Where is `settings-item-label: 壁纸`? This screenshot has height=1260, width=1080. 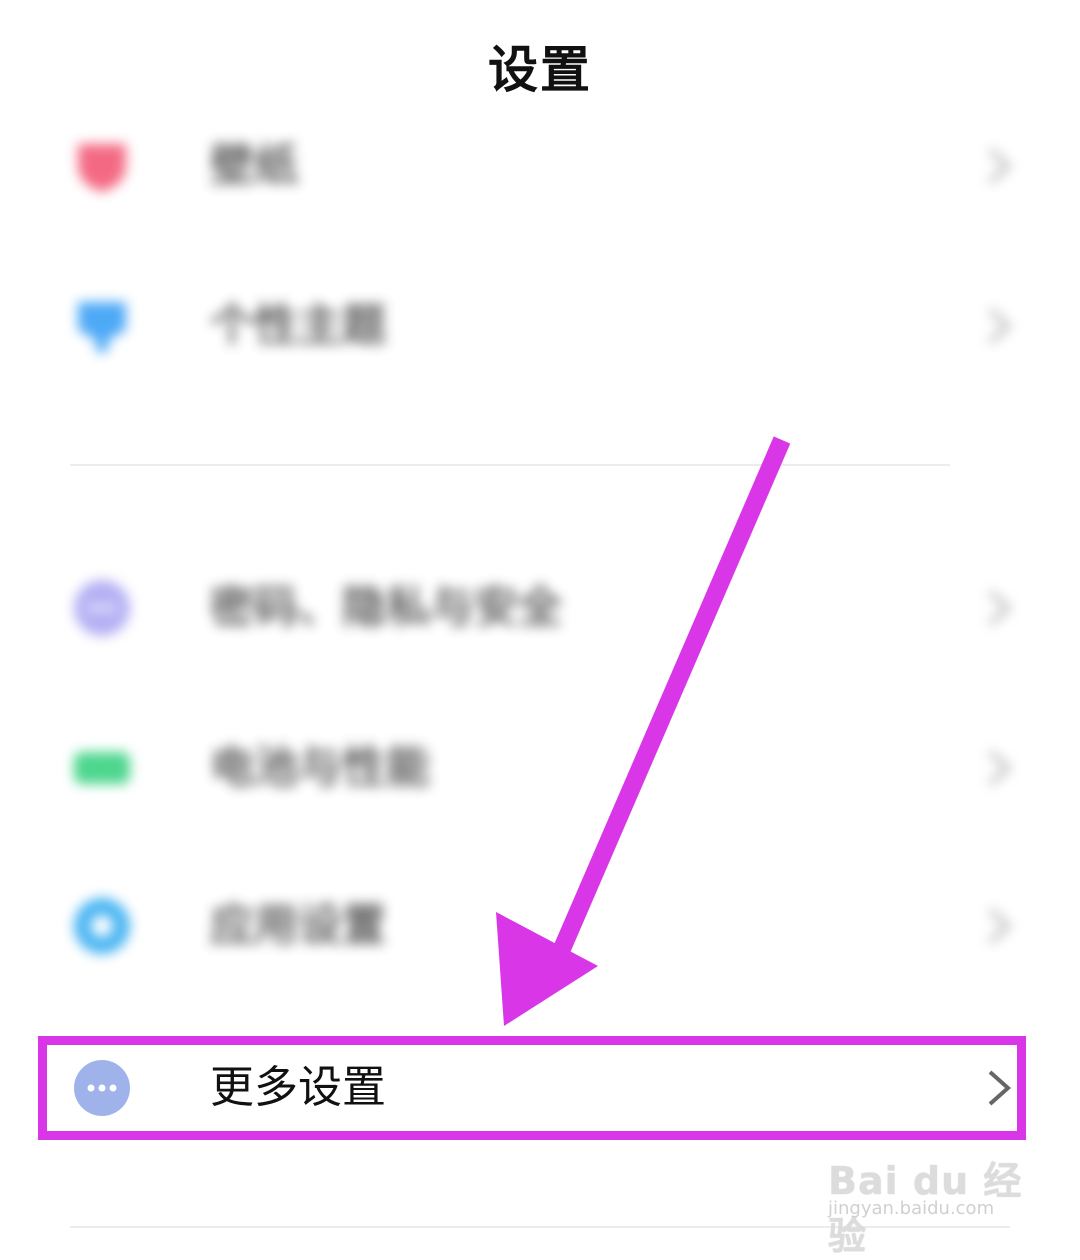
settings-item-label: 壁纸 is located at coordinates (254, 165).